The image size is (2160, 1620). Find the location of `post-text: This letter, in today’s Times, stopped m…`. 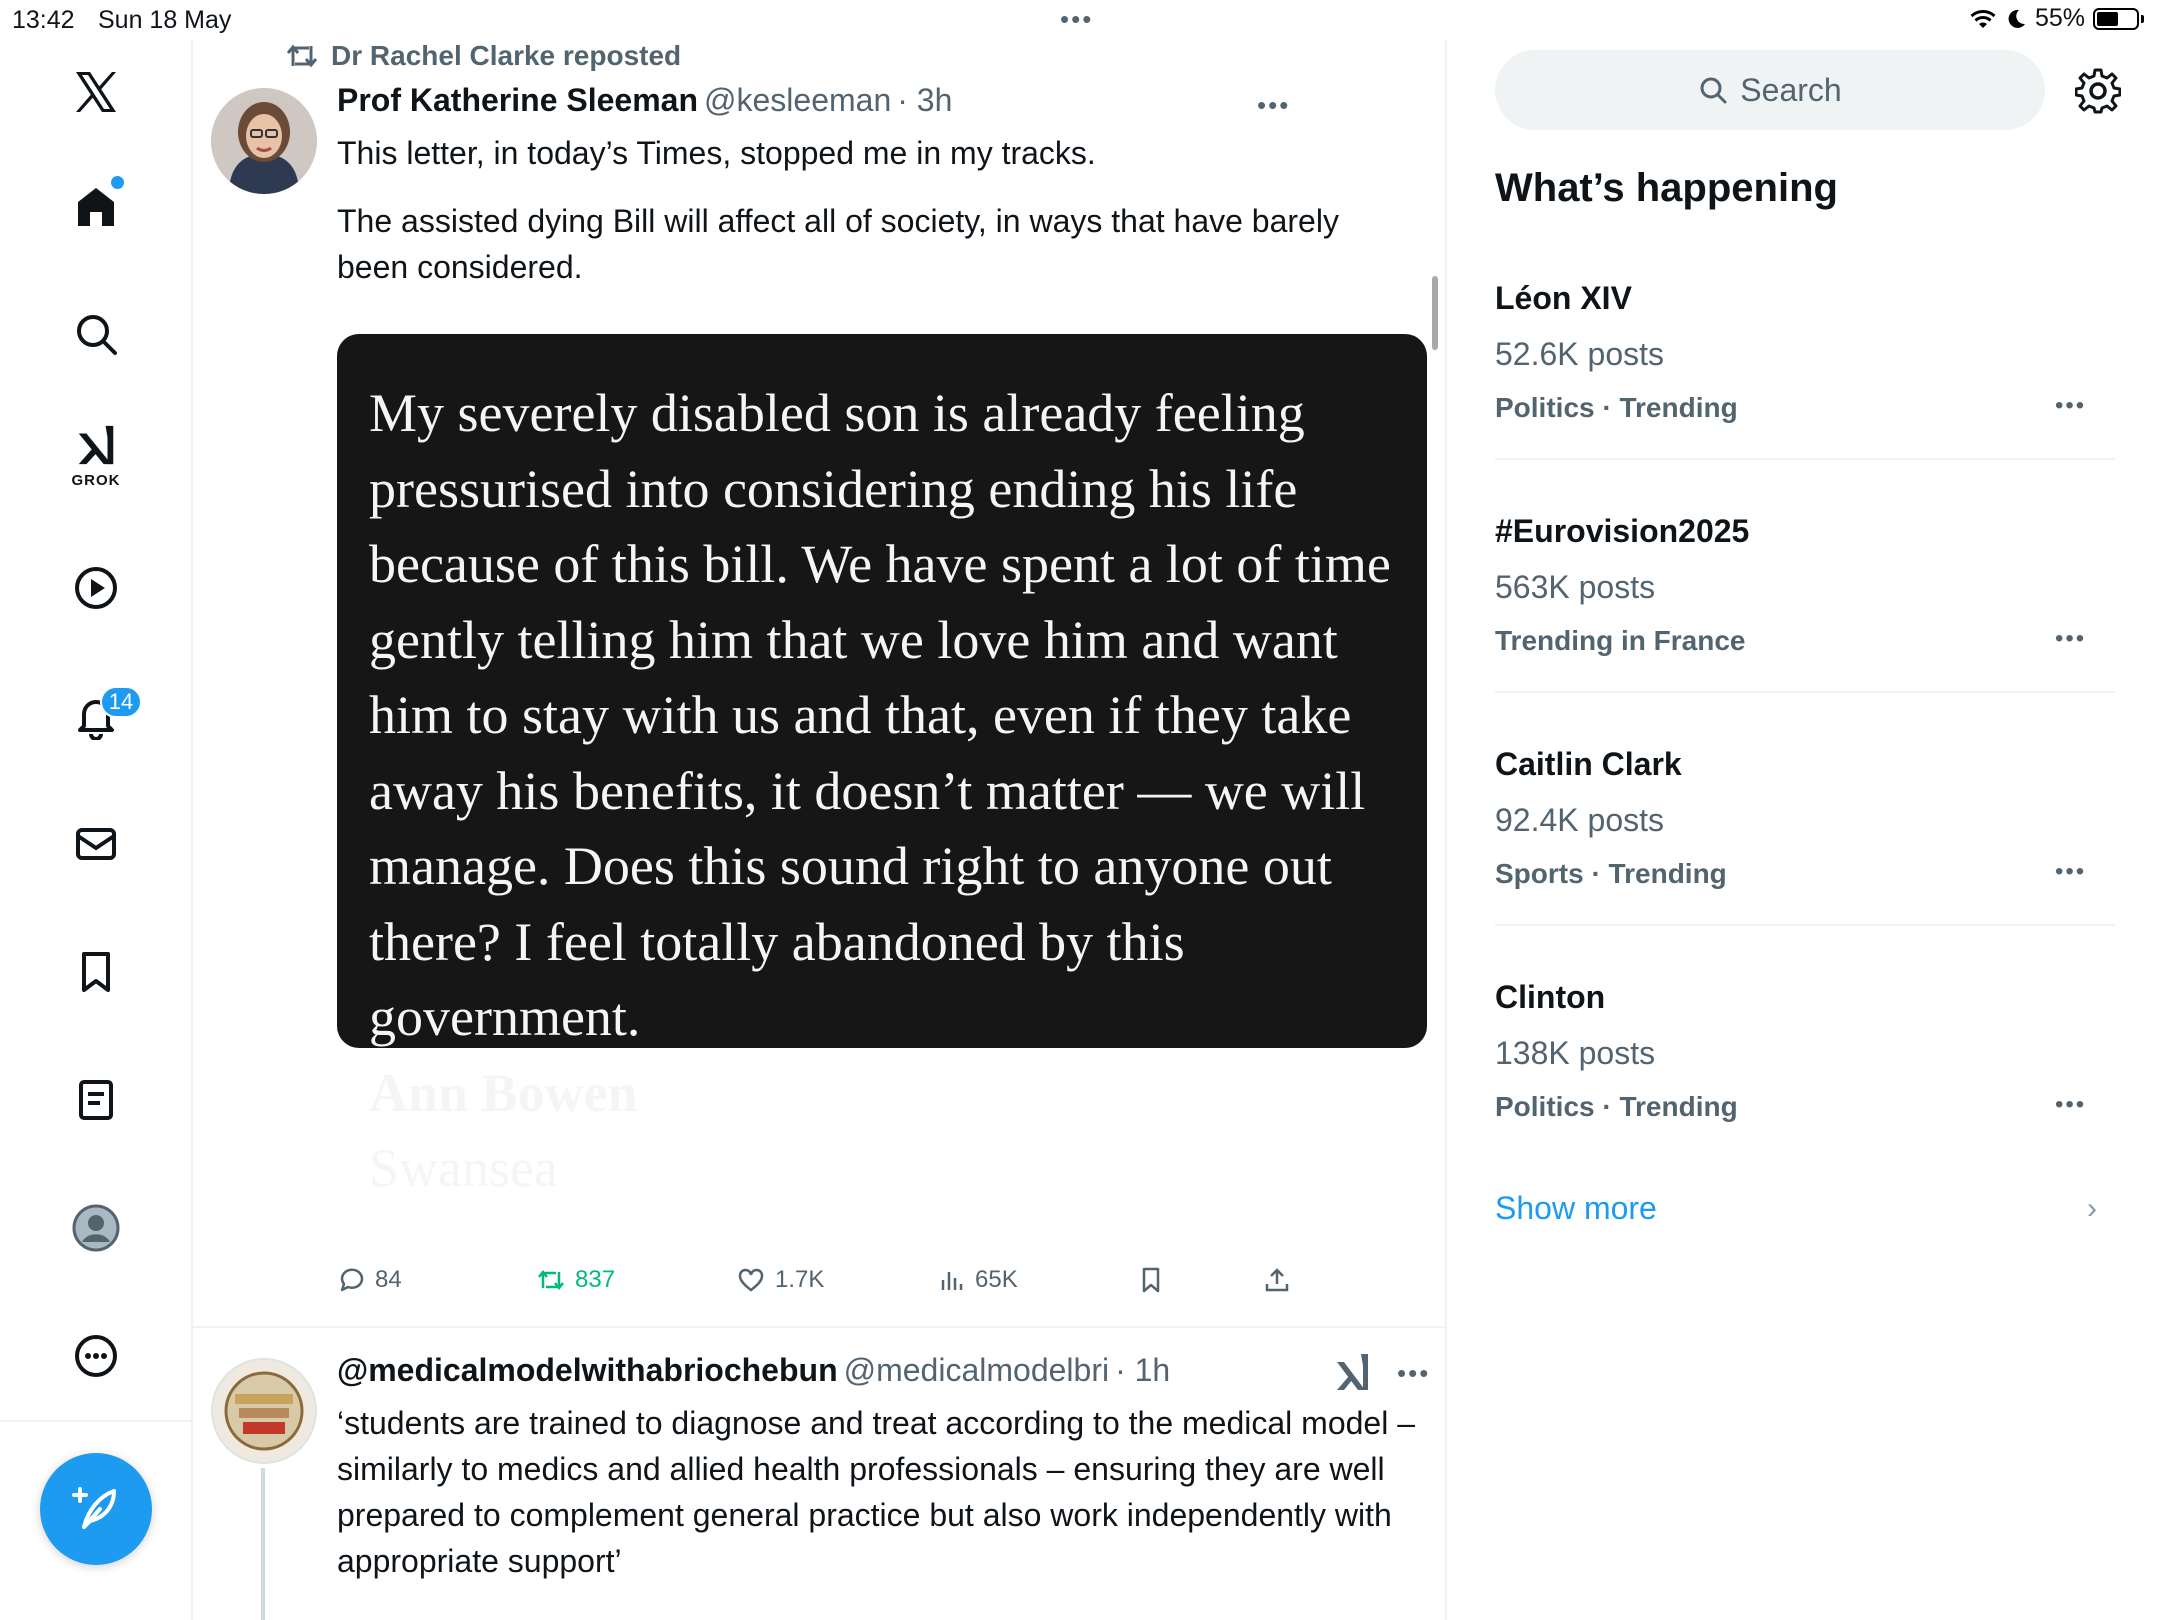

post-text: This letter, in today’s Times, stopped m… is located at coordinates (872, 210).